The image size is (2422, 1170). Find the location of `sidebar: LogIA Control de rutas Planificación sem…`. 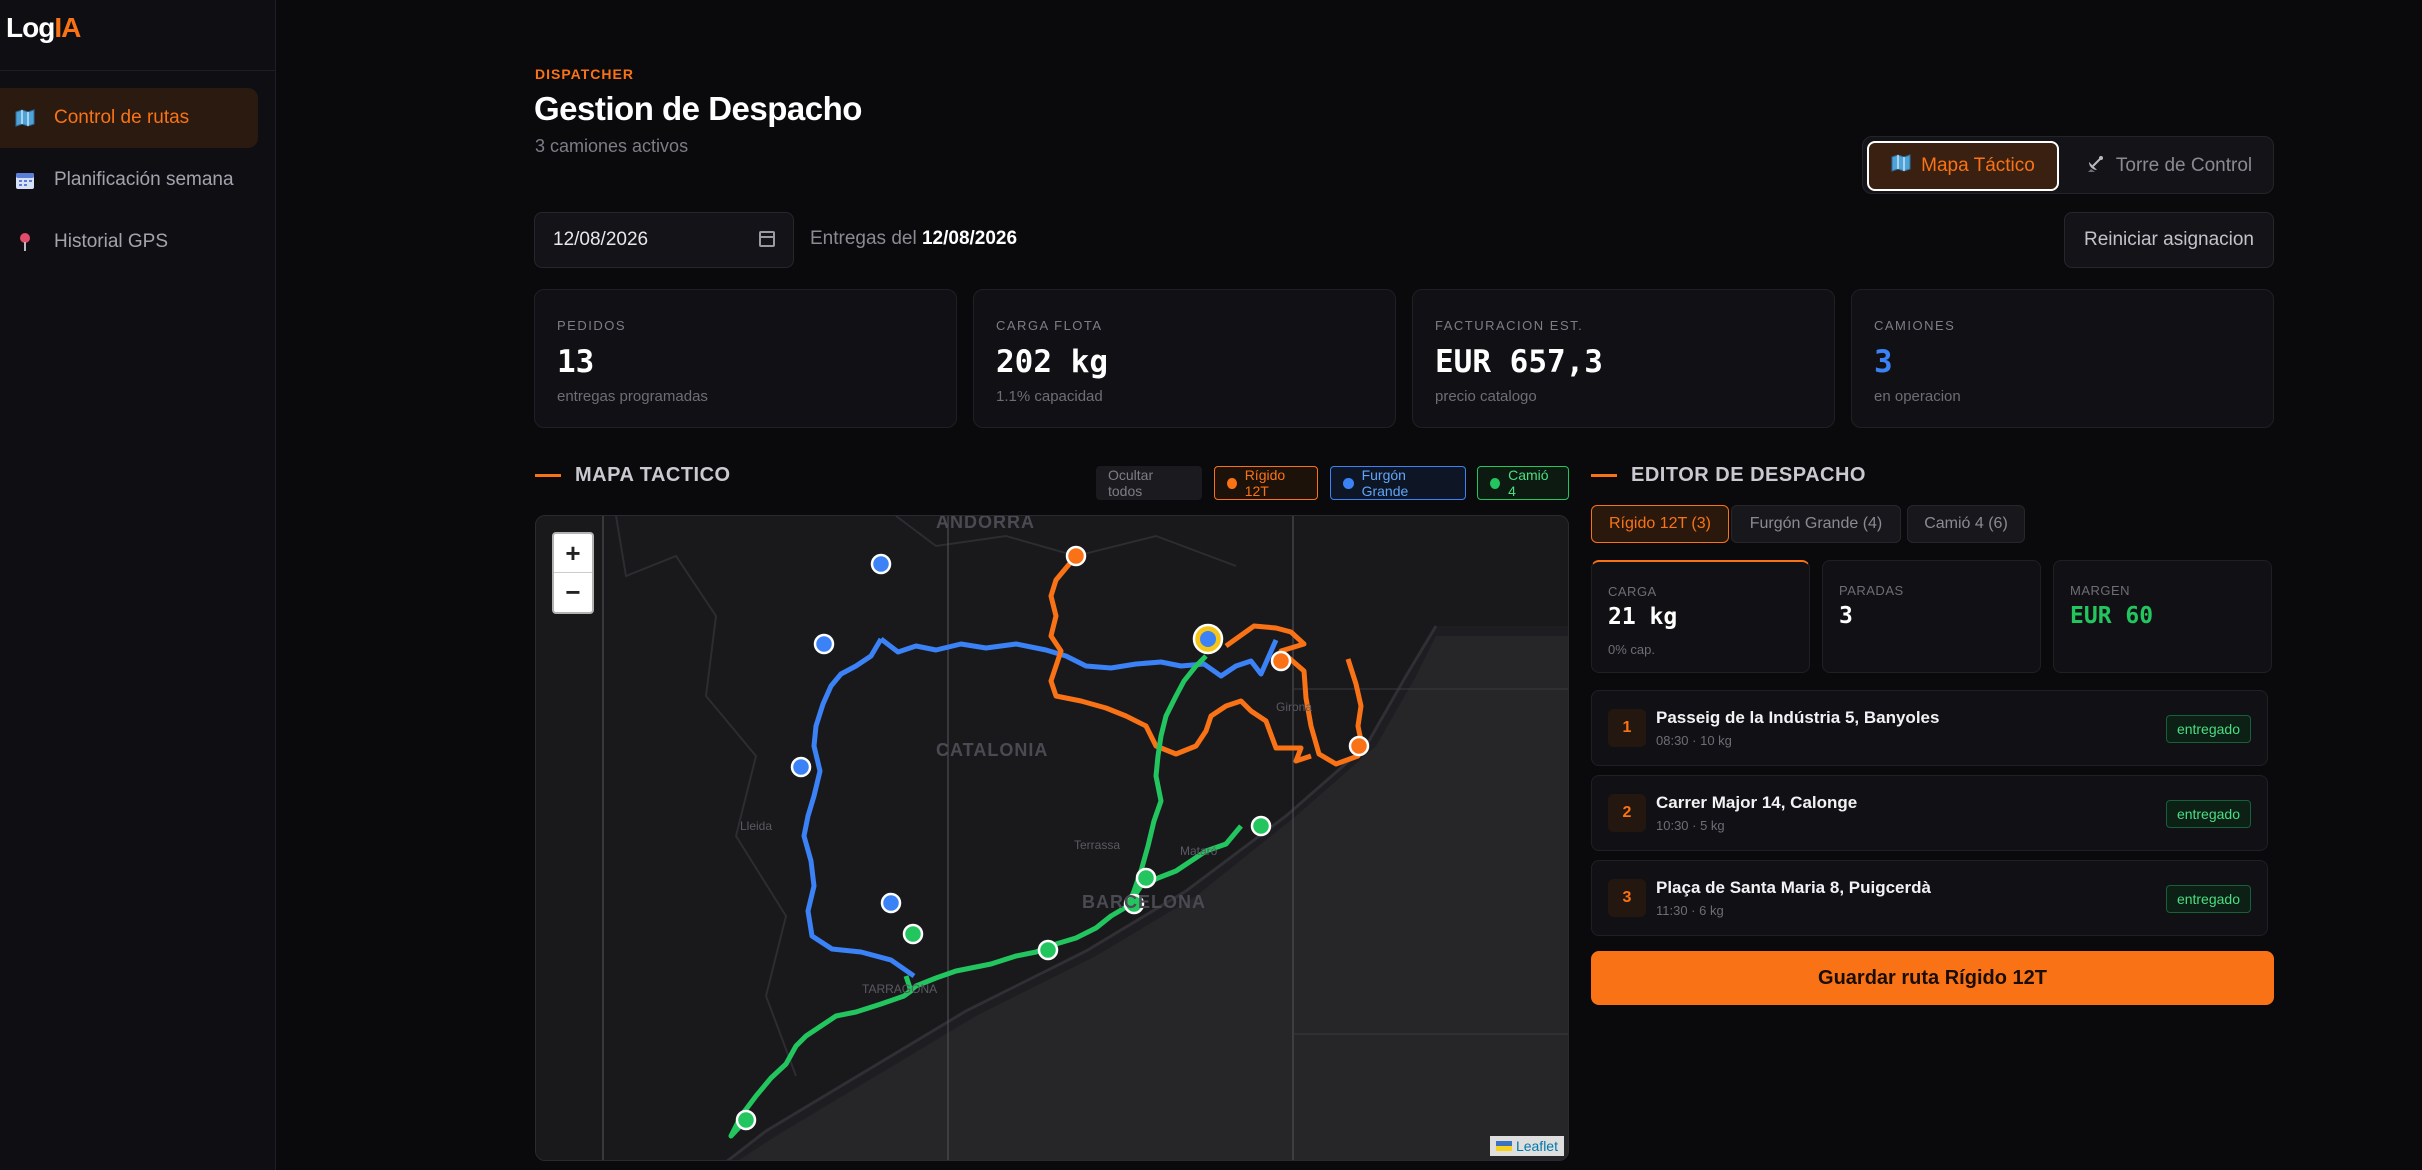

sidebar: LogIA Control de rutas Planificación sem… is located at coordinates (138, 585).